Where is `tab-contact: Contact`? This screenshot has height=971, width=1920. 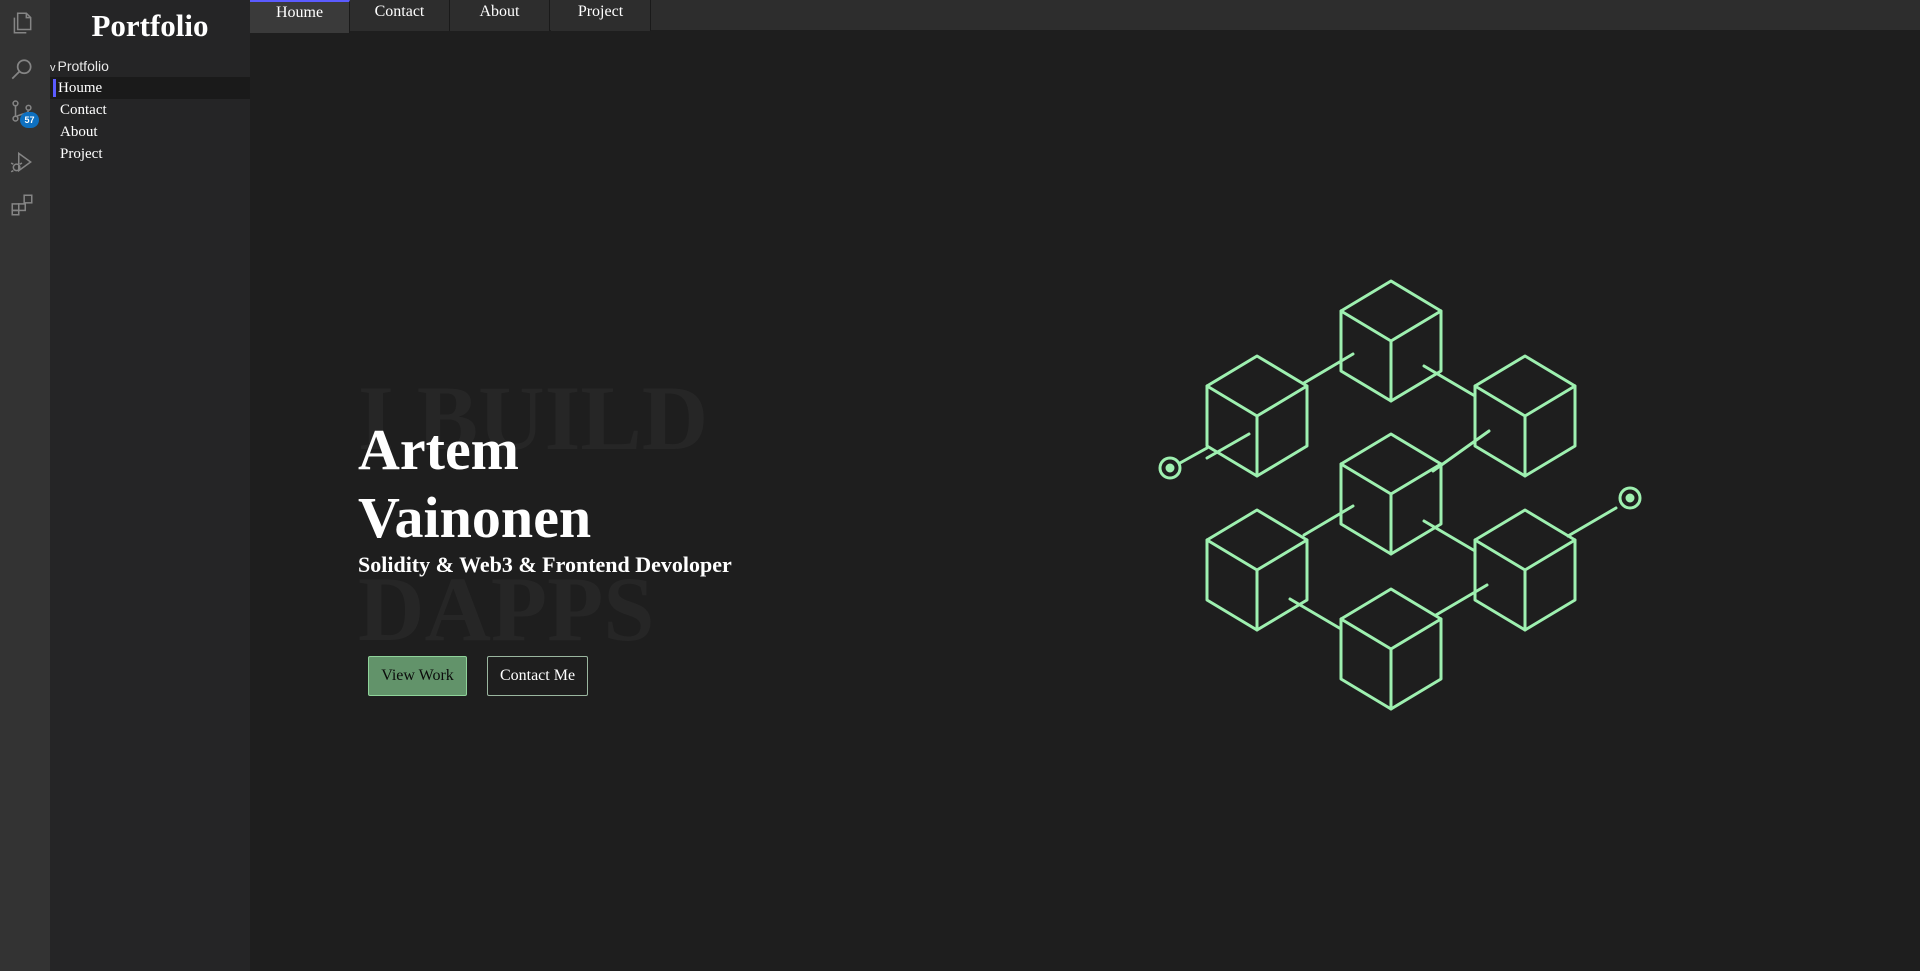
tab-contact: Contact is located at coordinates (400, 15).